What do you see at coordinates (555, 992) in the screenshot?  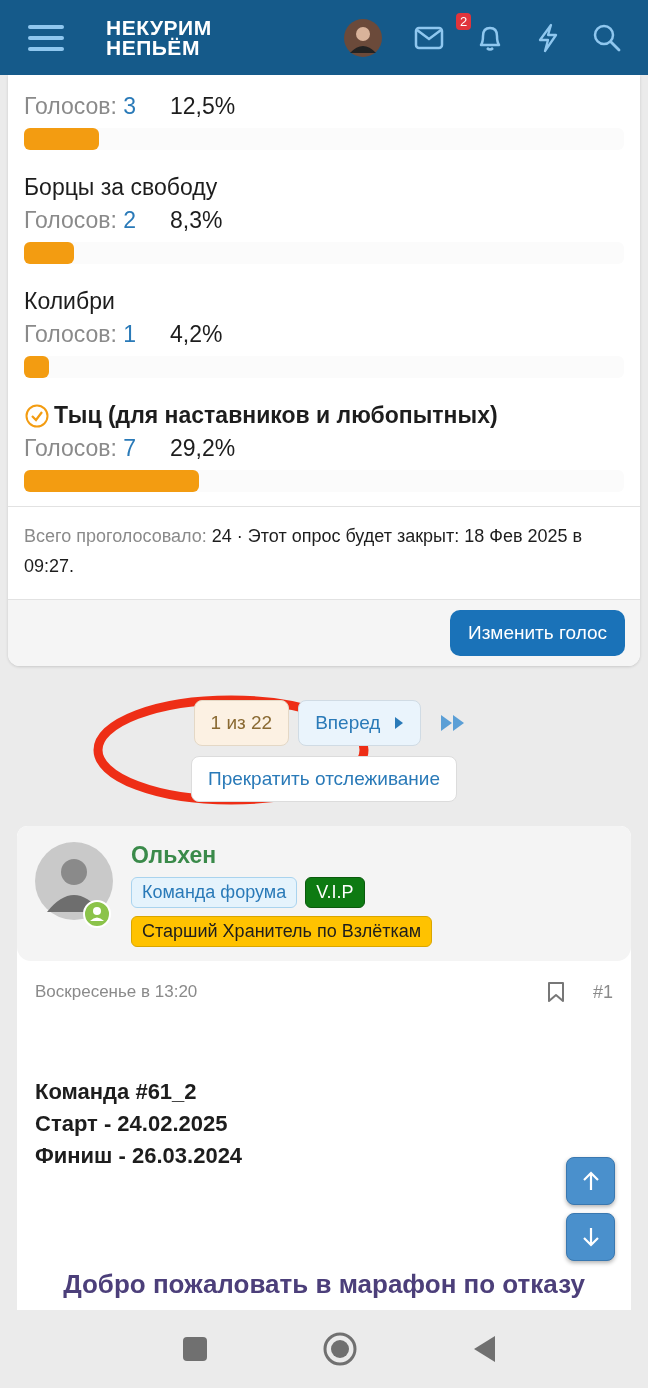 I see `bookmark-icon` at bounding box center [555, 992].